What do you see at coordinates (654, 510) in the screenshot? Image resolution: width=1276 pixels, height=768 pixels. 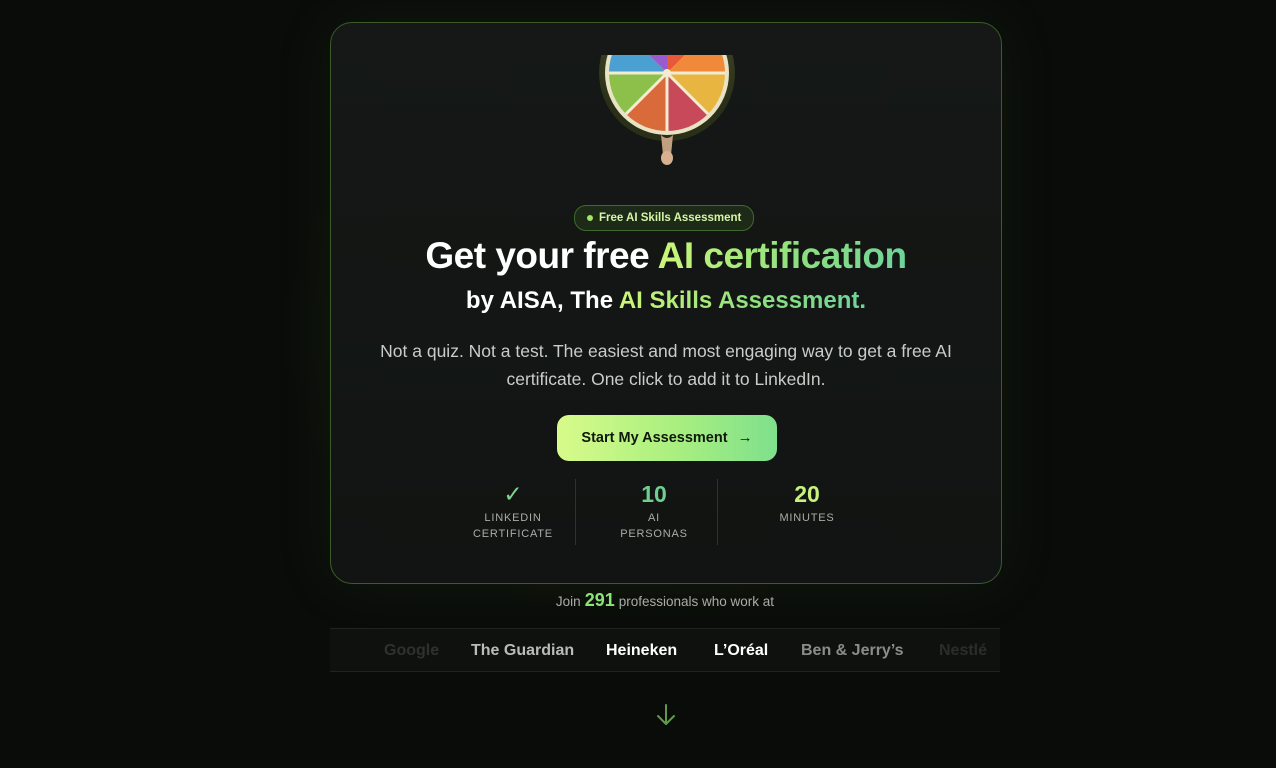 I see `stat-ai-personas: 10 AI PERSONAS` at bounding box center [654, 510].